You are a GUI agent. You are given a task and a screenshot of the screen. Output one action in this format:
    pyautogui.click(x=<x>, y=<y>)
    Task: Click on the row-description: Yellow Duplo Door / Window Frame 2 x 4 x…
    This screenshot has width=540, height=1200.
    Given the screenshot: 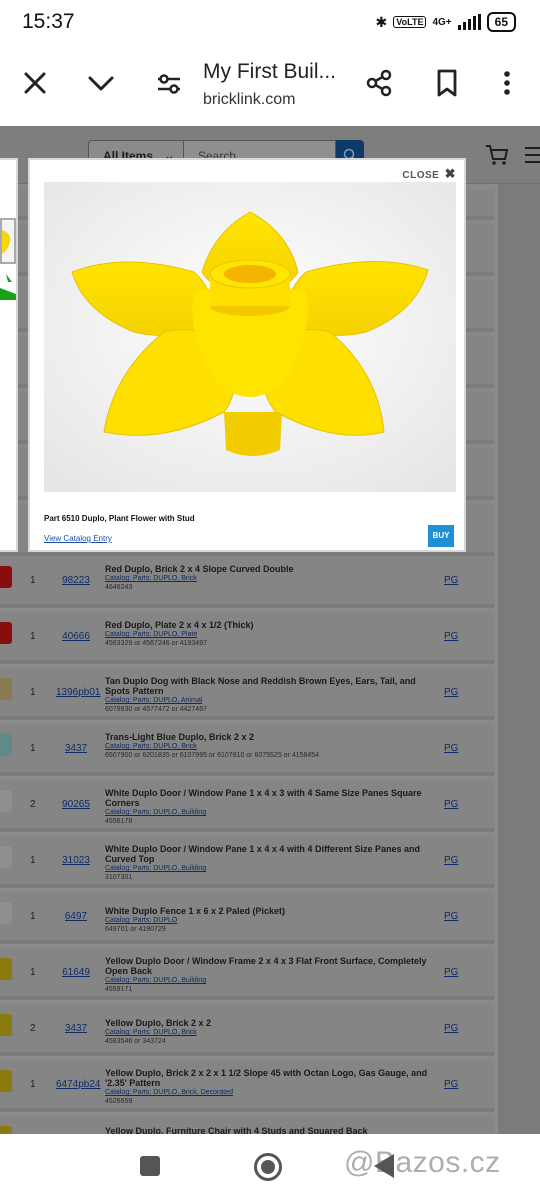 What is the action you would take?
    pyautogui.click(x=270, y=975)
    